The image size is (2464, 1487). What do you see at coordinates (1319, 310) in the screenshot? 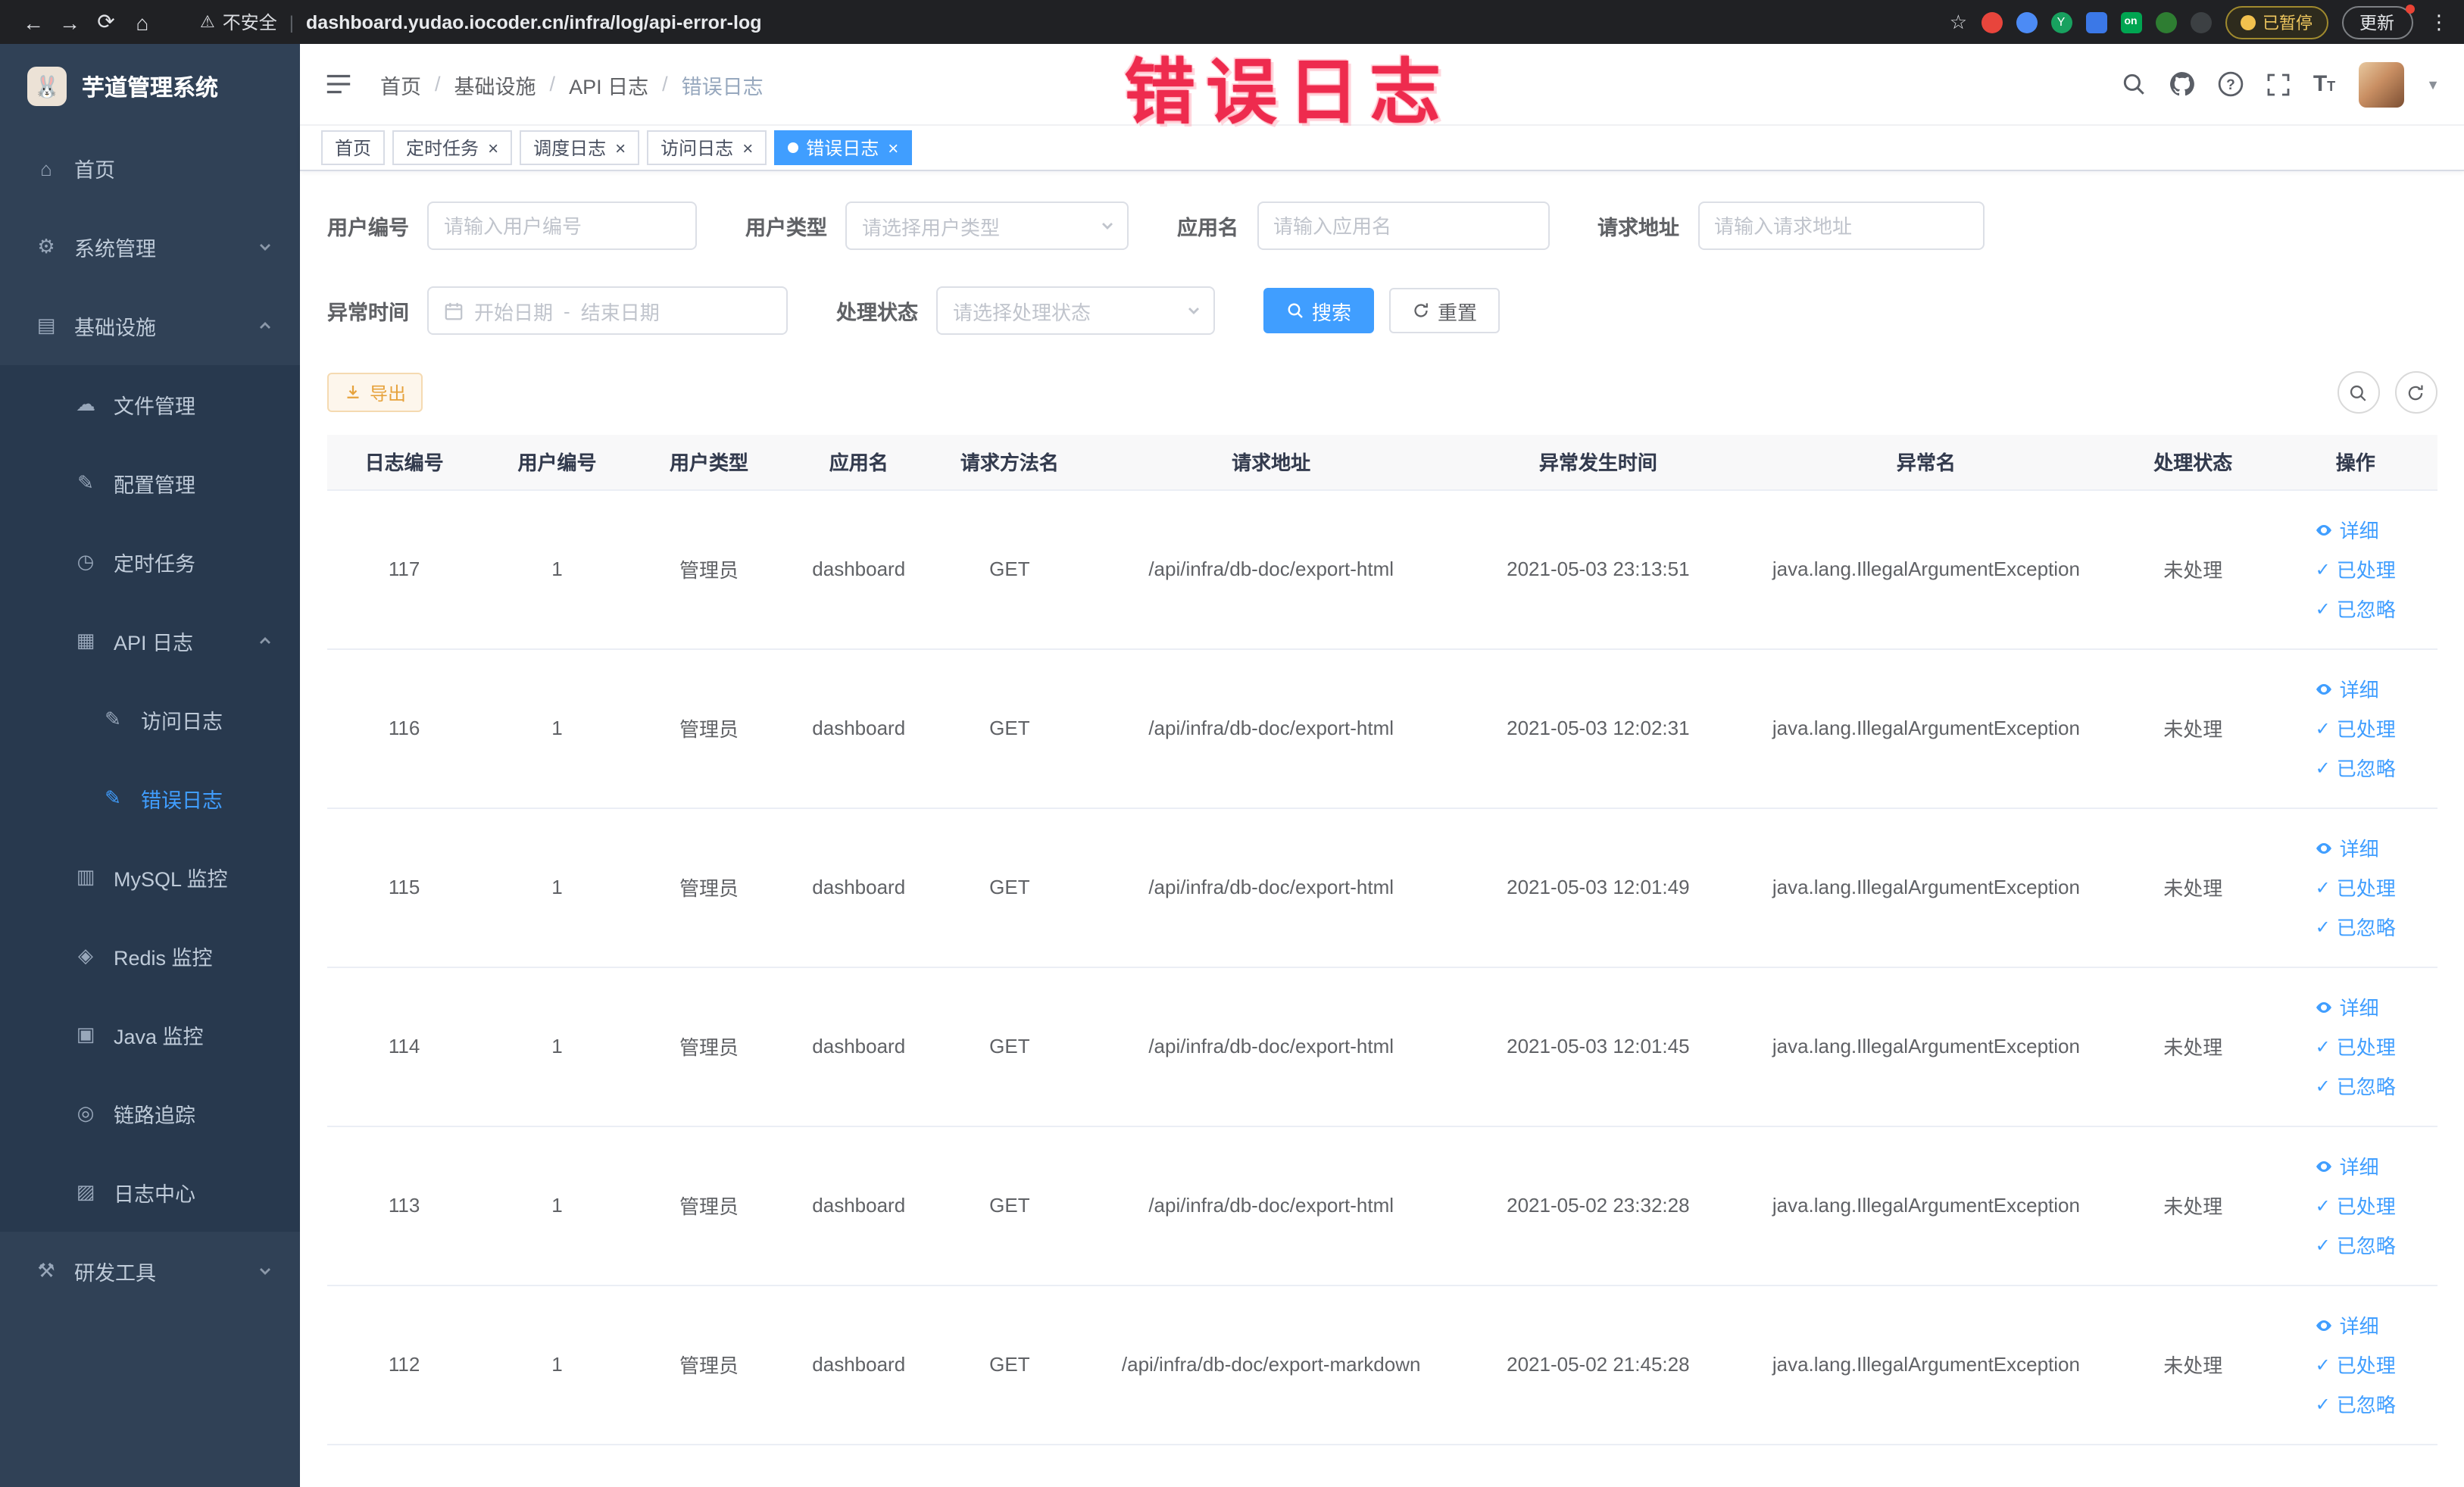
I see `search-button: 搜索` at bounding box center [1319, 310].